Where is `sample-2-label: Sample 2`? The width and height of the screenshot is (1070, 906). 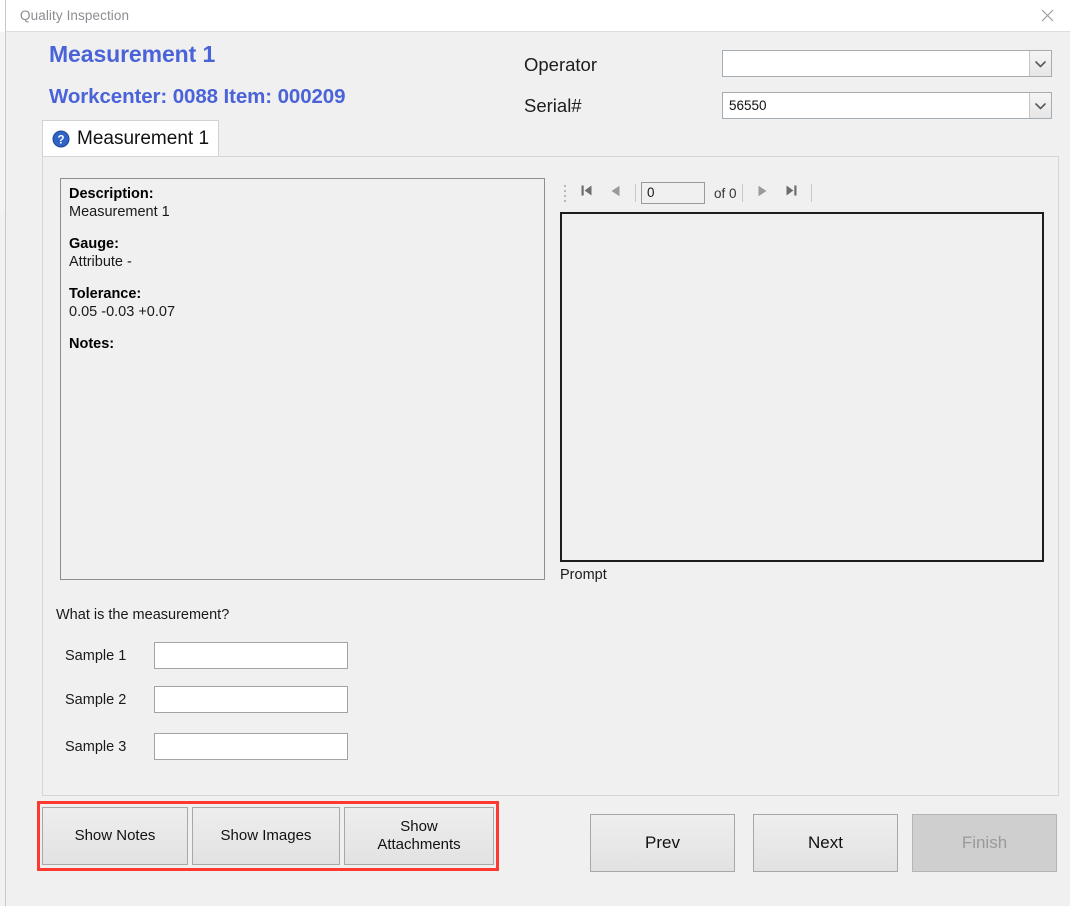 sample-2-label: Sample 2 is located at coordinates (96, 700).